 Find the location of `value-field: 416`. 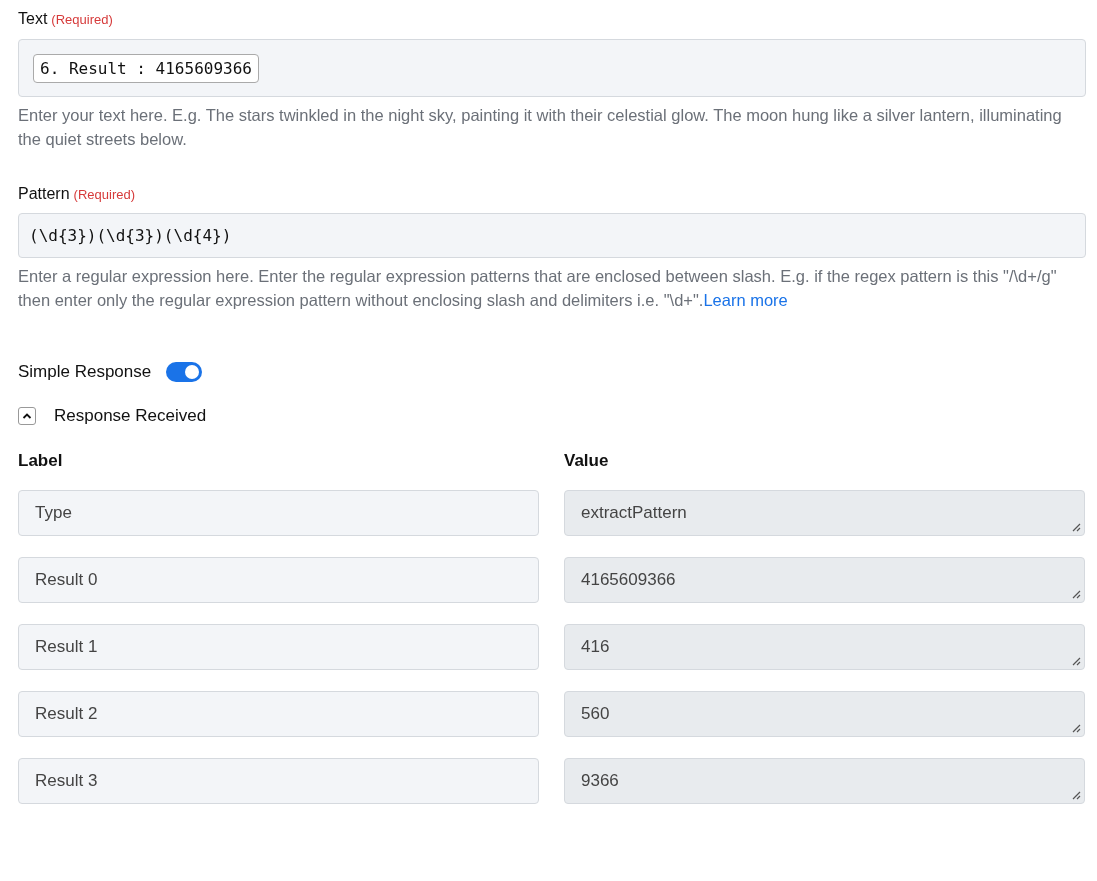

value-field: 416 is located at coordinates (824, 647).